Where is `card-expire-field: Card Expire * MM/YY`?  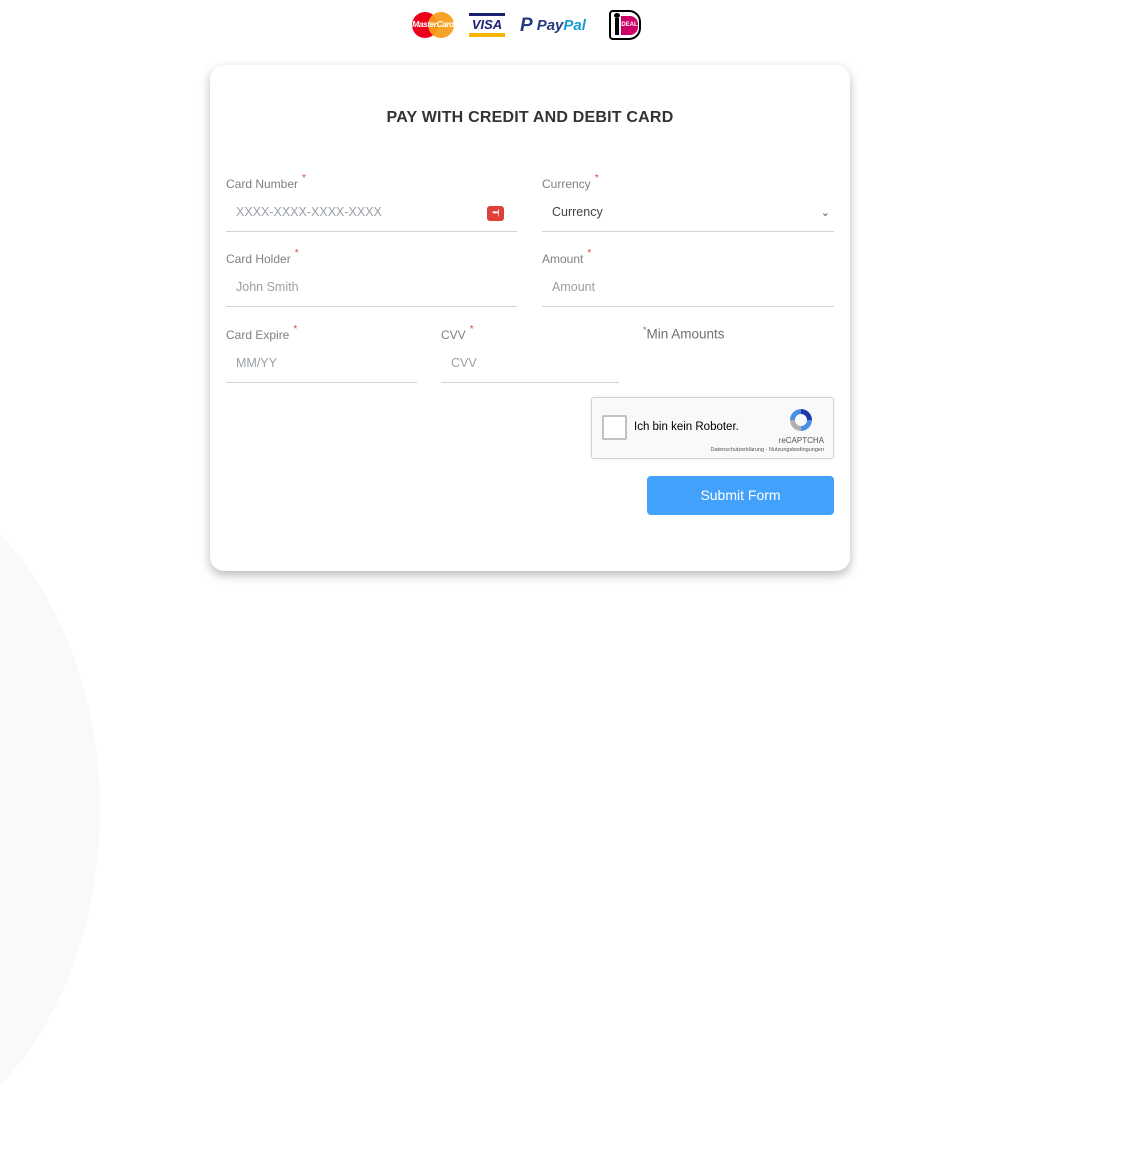
card-expire-field: Card Expire * MM/YY is located at coordinates (321, 353).